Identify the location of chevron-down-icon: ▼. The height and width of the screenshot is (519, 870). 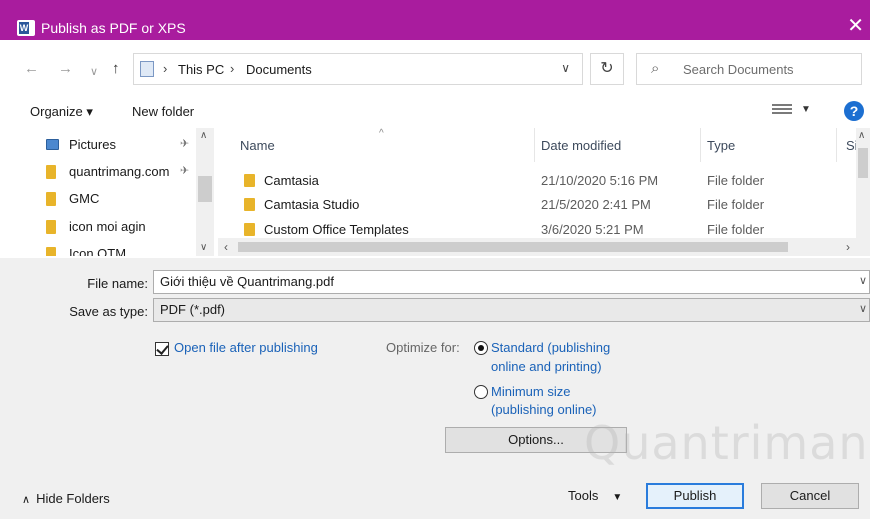
(806, 109).